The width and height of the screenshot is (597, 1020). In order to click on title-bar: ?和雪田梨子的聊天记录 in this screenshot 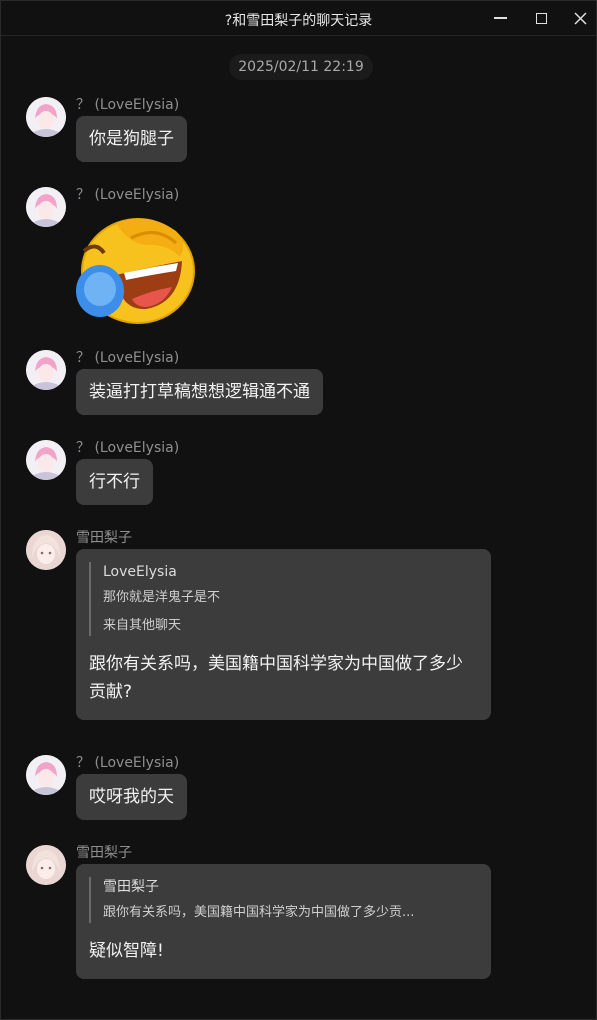, I will do `click(298, 18)`.